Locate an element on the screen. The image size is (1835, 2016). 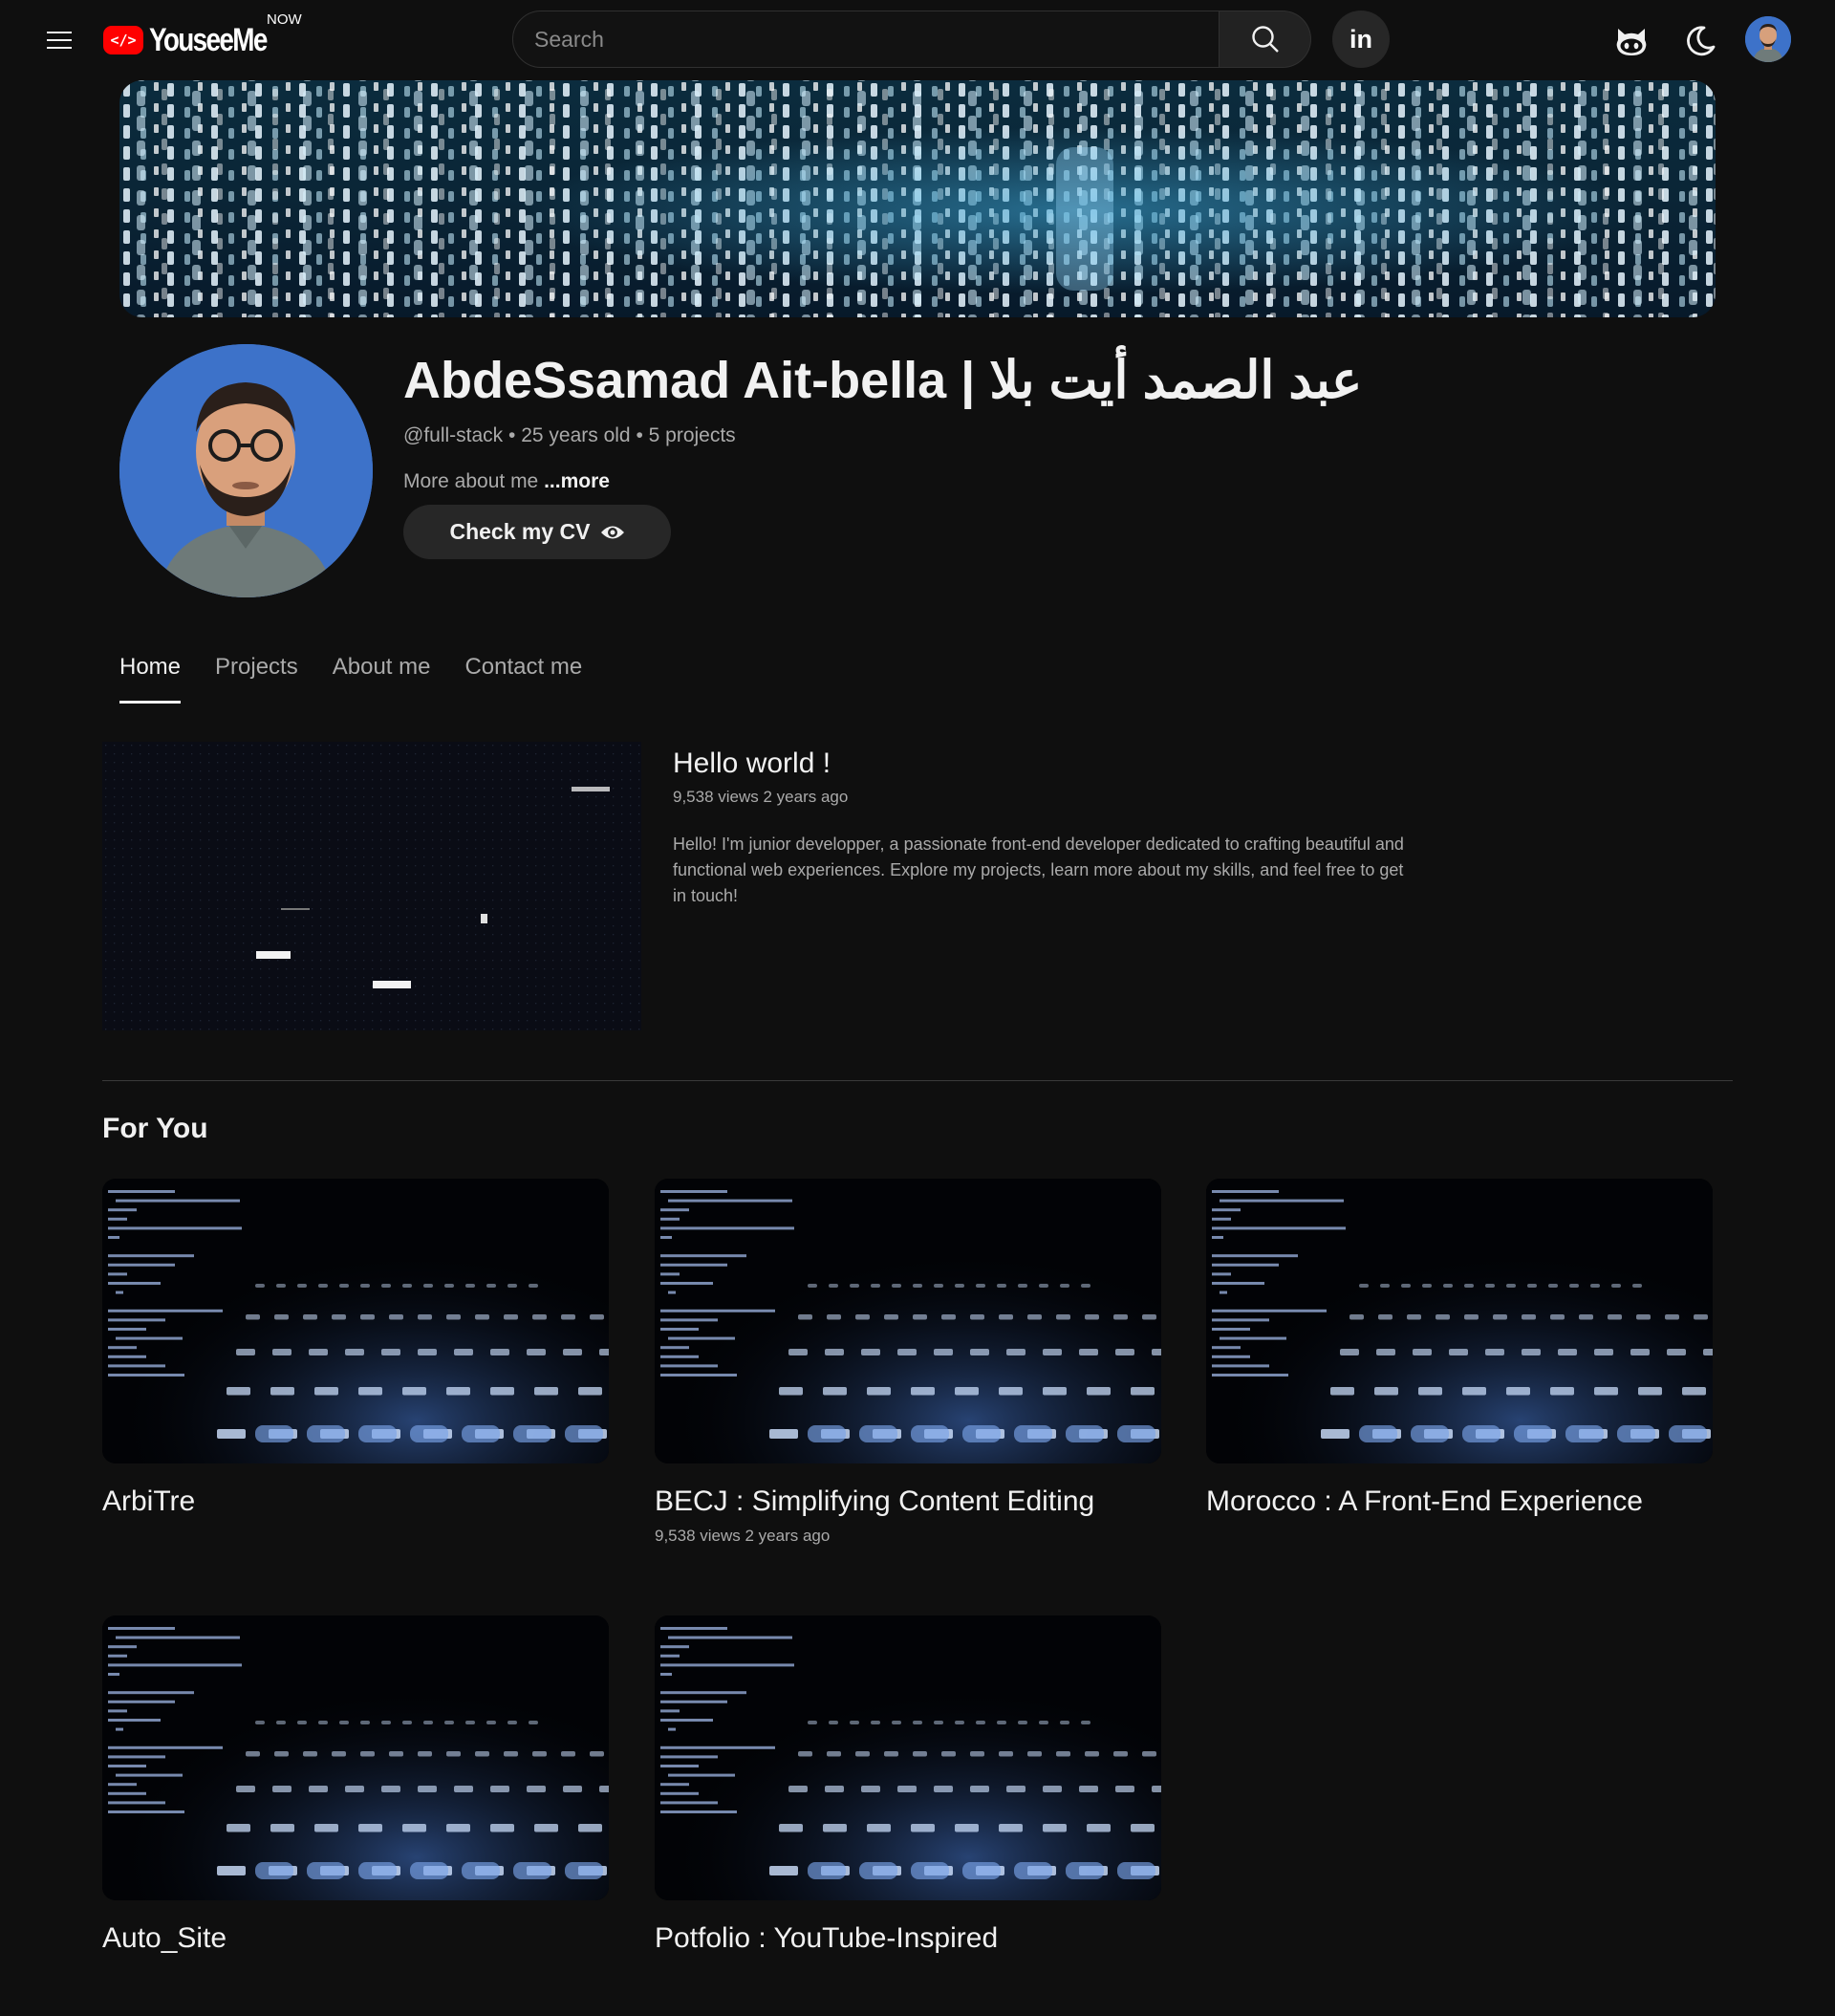
check-cv-button: Check my CV is located at coordinates (537, 532).